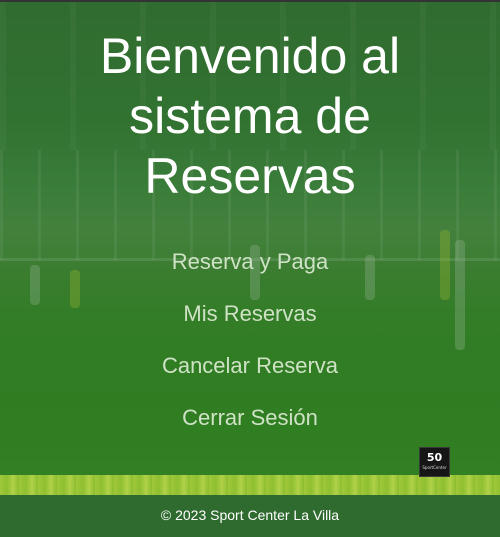  I want to click on cerrar-sesion-link: Cerrar Sesión, so click(250, 418).